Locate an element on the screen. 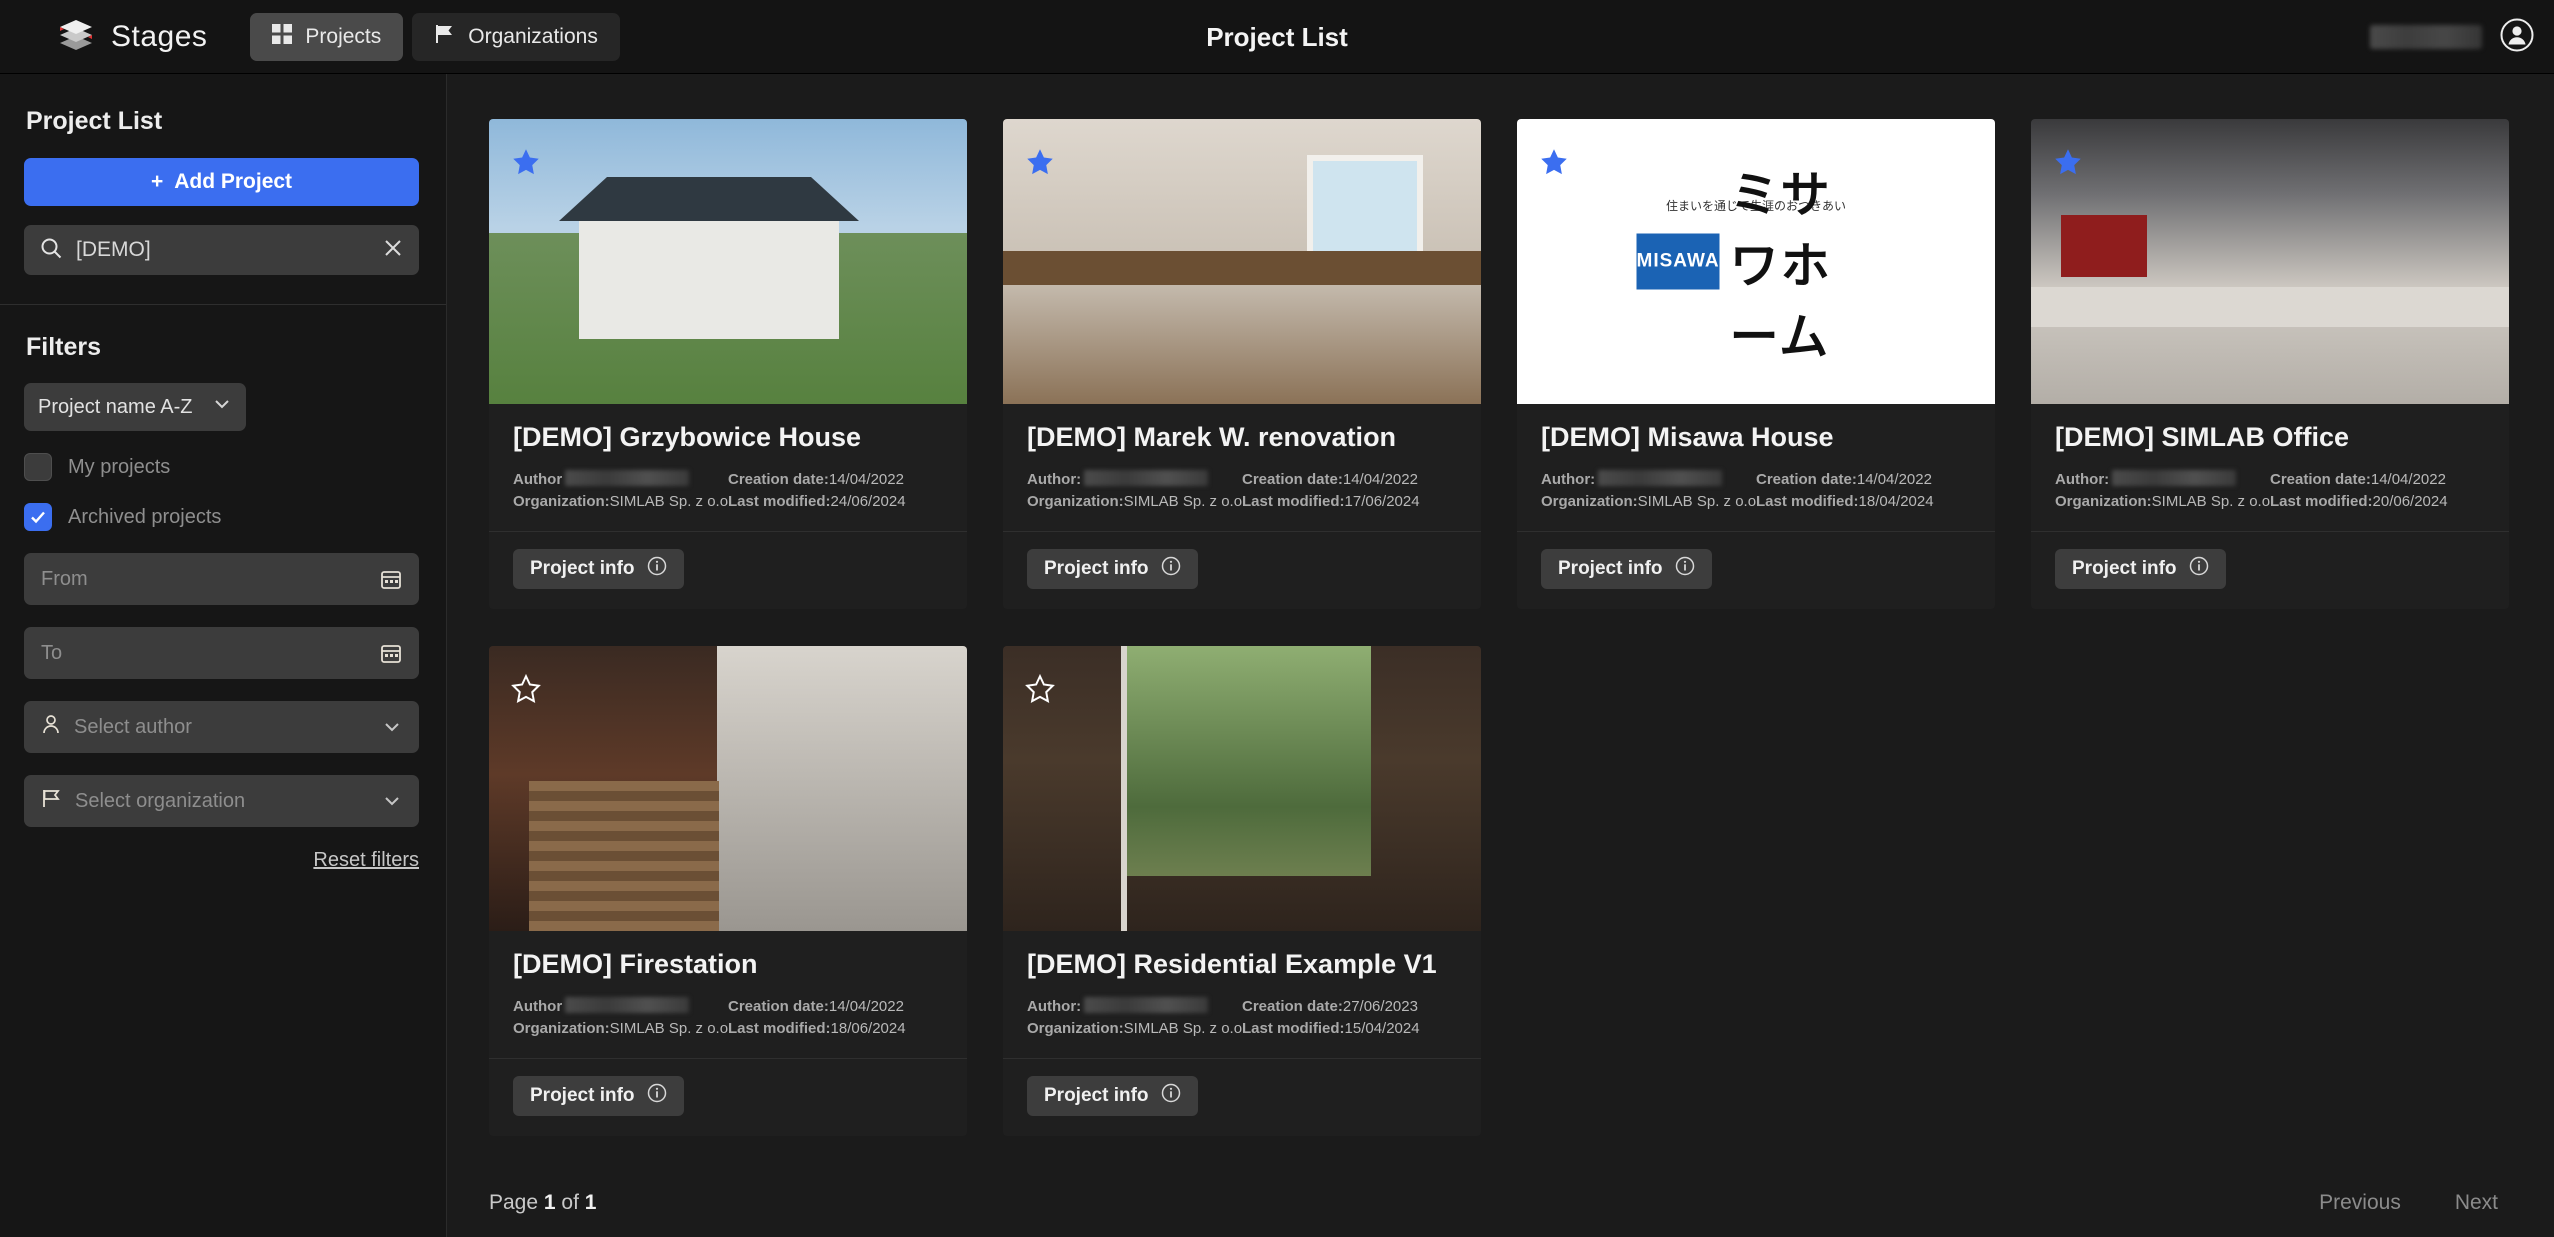 The width and height of the screenshot is (2554, 1237). brand: Stages is located at coordinates (131, 37).